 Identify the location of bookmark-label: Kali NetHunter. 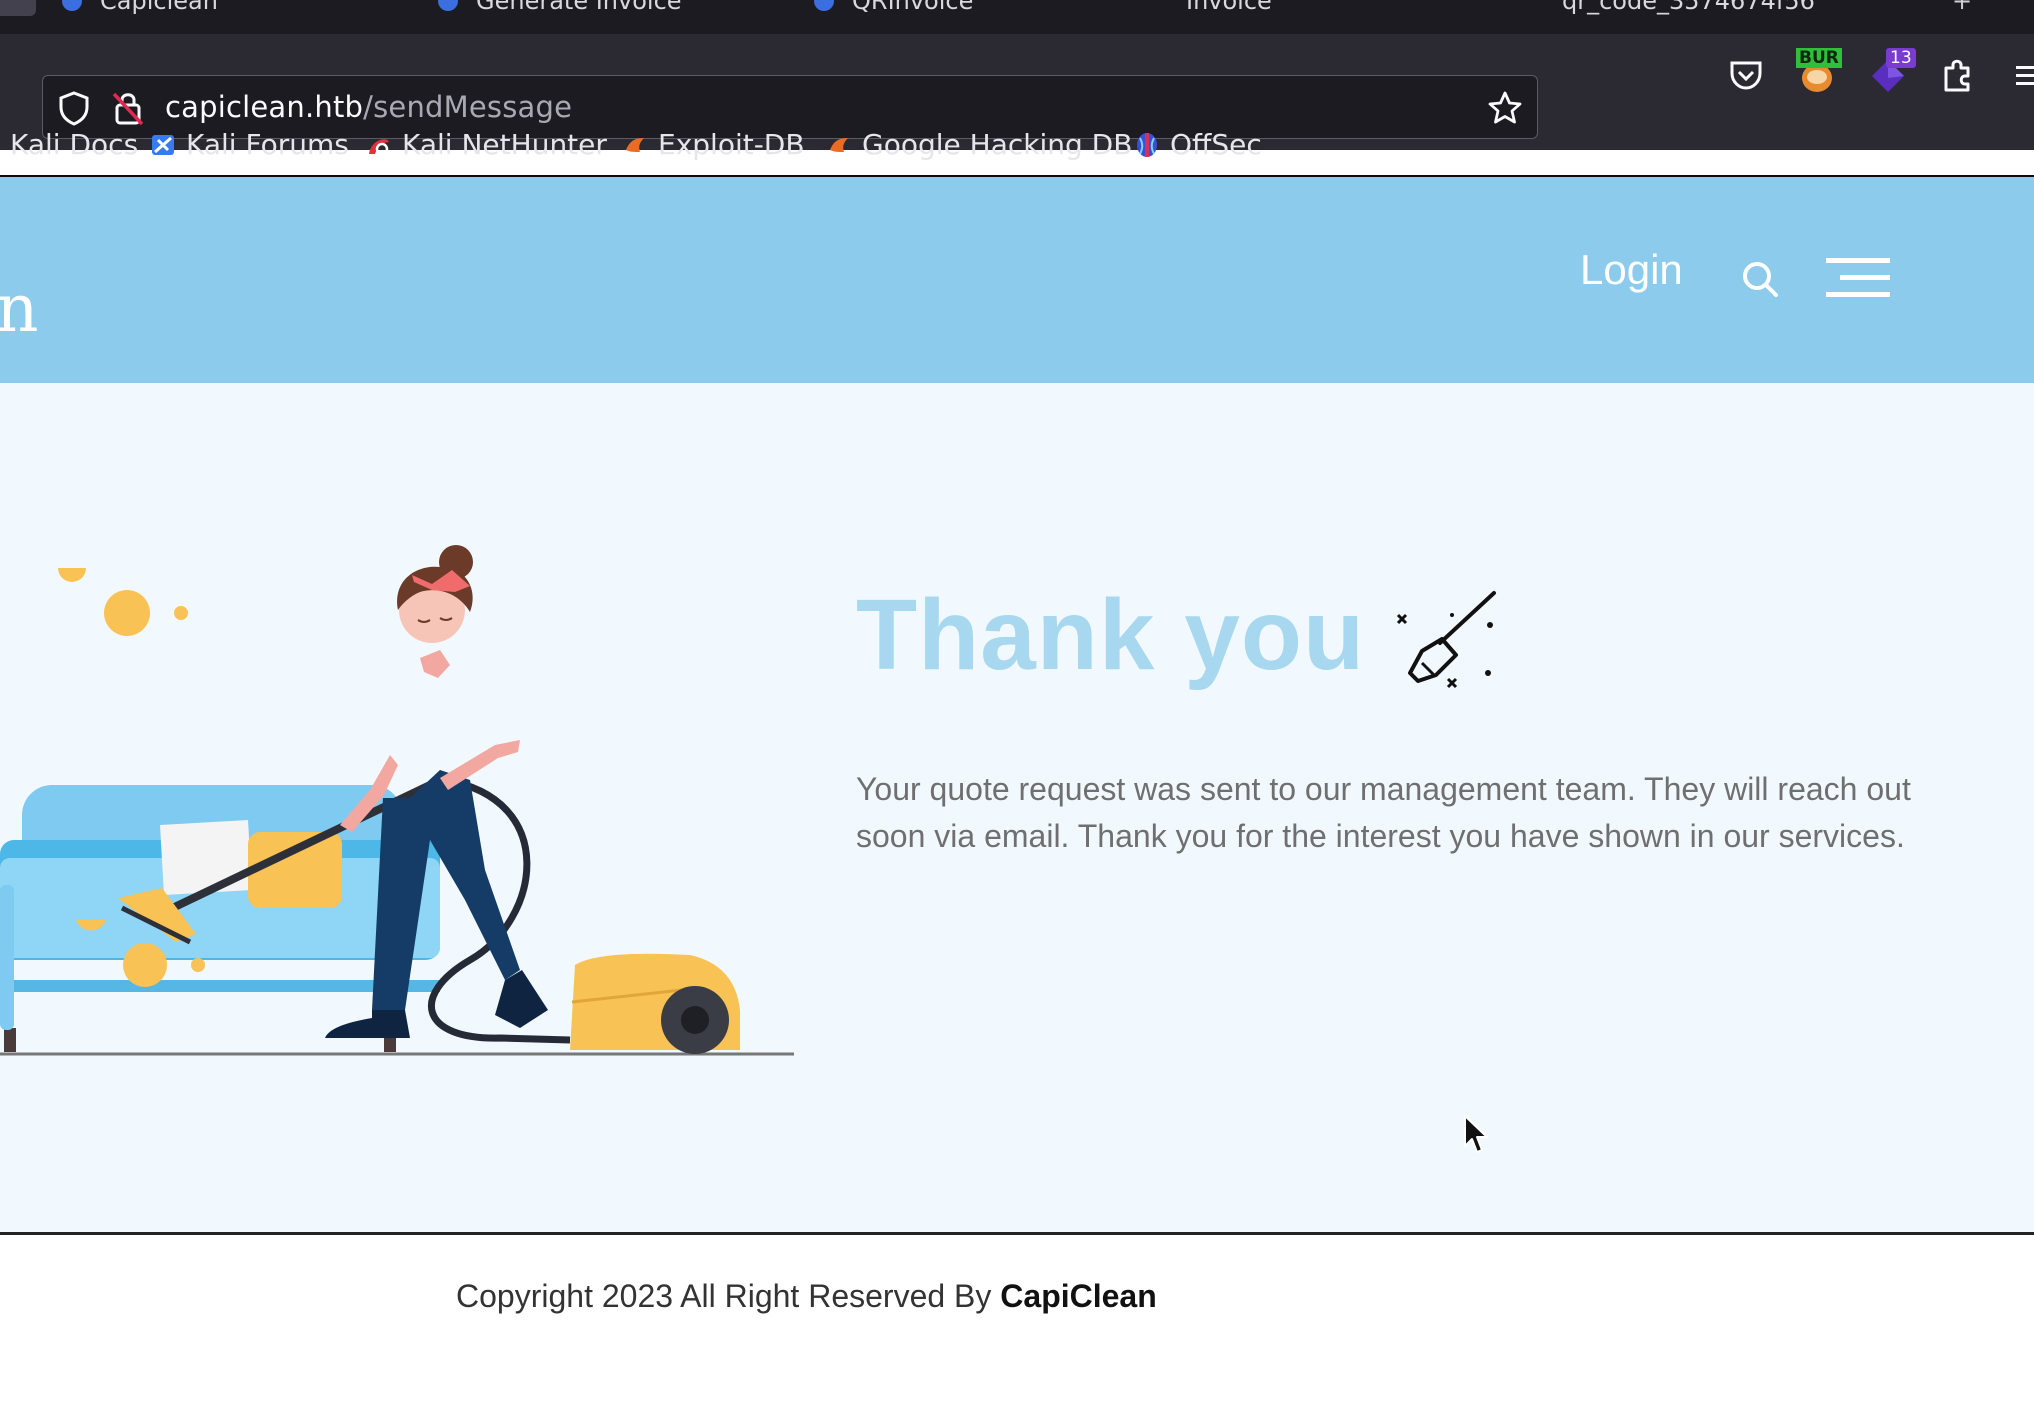
(504, 144).